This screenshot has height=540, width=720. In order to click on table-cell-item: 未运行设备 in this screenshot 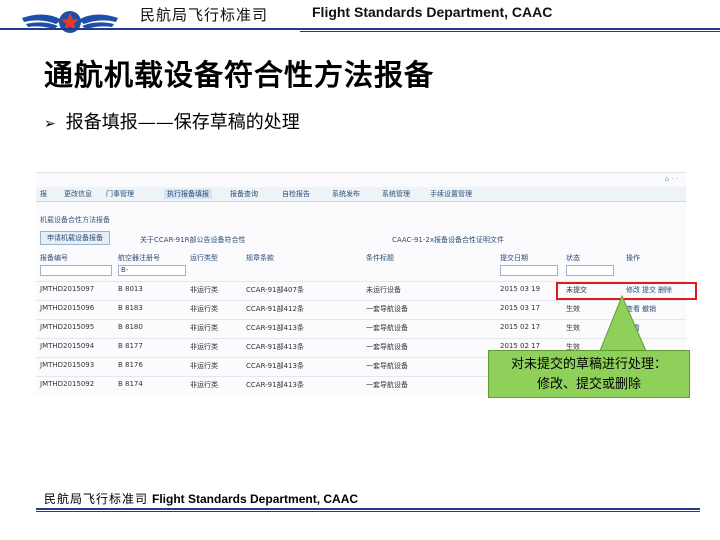, I will do `click(383, 290)`.